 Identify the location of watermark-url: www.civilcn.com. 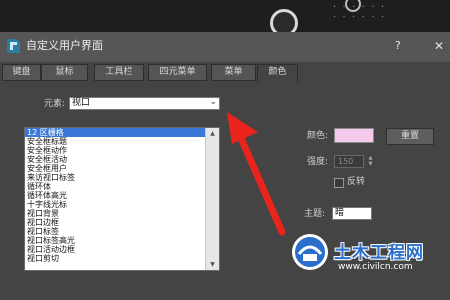
(375, 267).